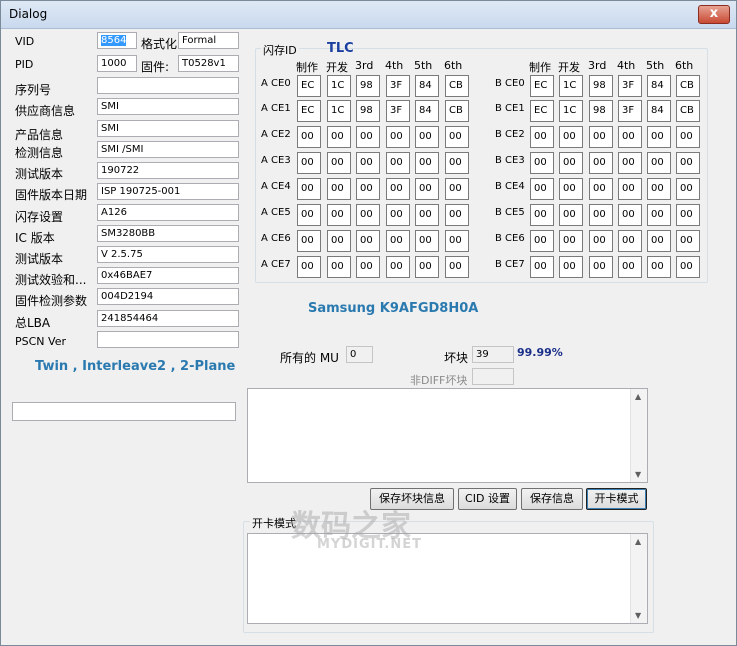  Describe the element at coordinates (168, 149) in the screenshot. I see `row-field: SMI /SMI` at that location.